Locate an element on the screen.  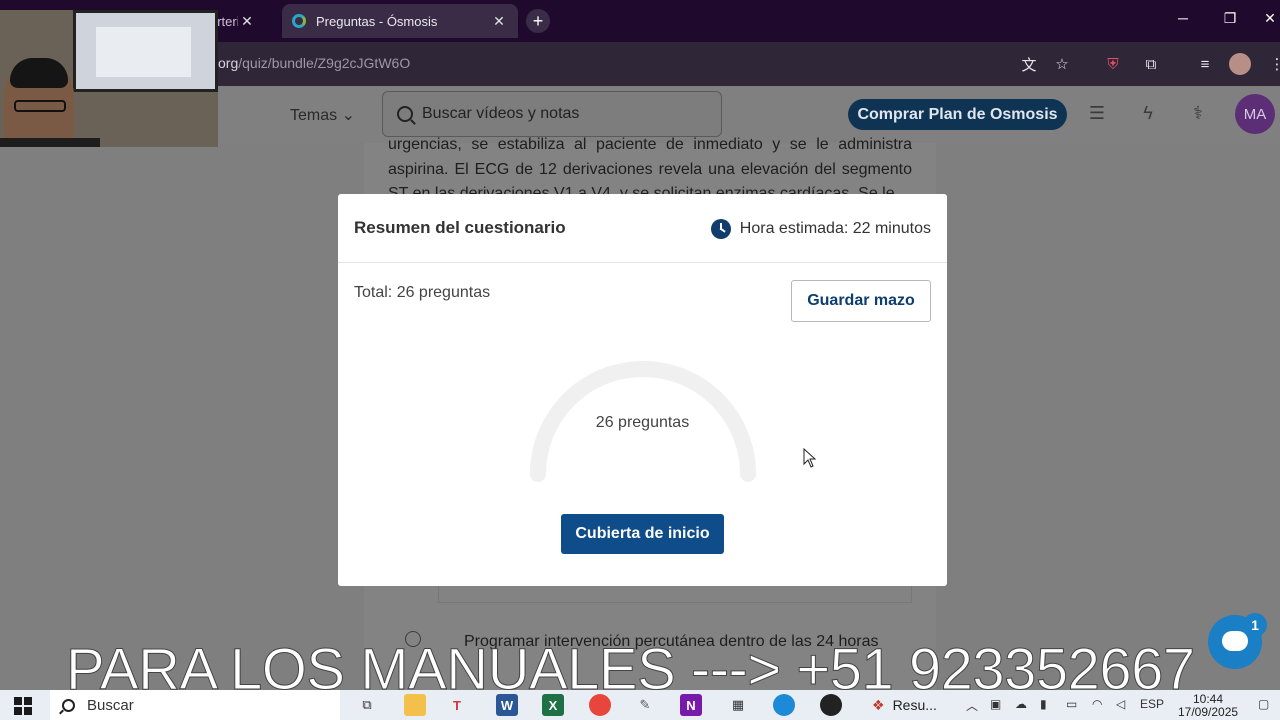
chevron-down-icon: ⌄ is located at coordinates (348, 115).